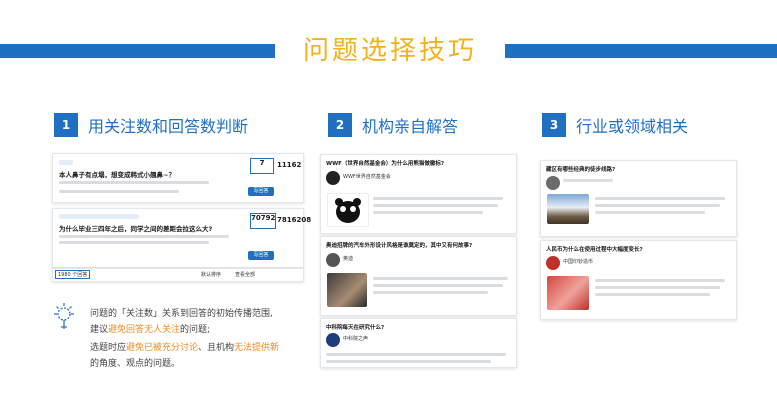  Describe the element at coordinates (410, 126) in the screenshot. I see `section-title: 机构亲自解答` at that location.